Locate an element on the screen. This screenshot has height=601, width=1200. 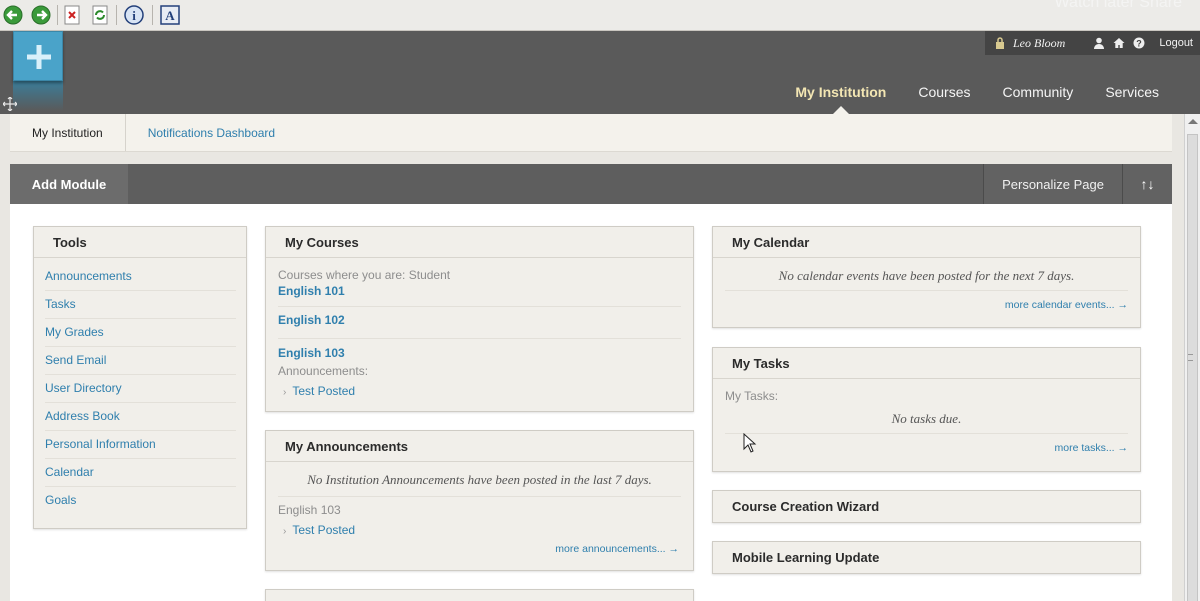
my-announcements-title: My Announcements is located at coordinates (479, 446).